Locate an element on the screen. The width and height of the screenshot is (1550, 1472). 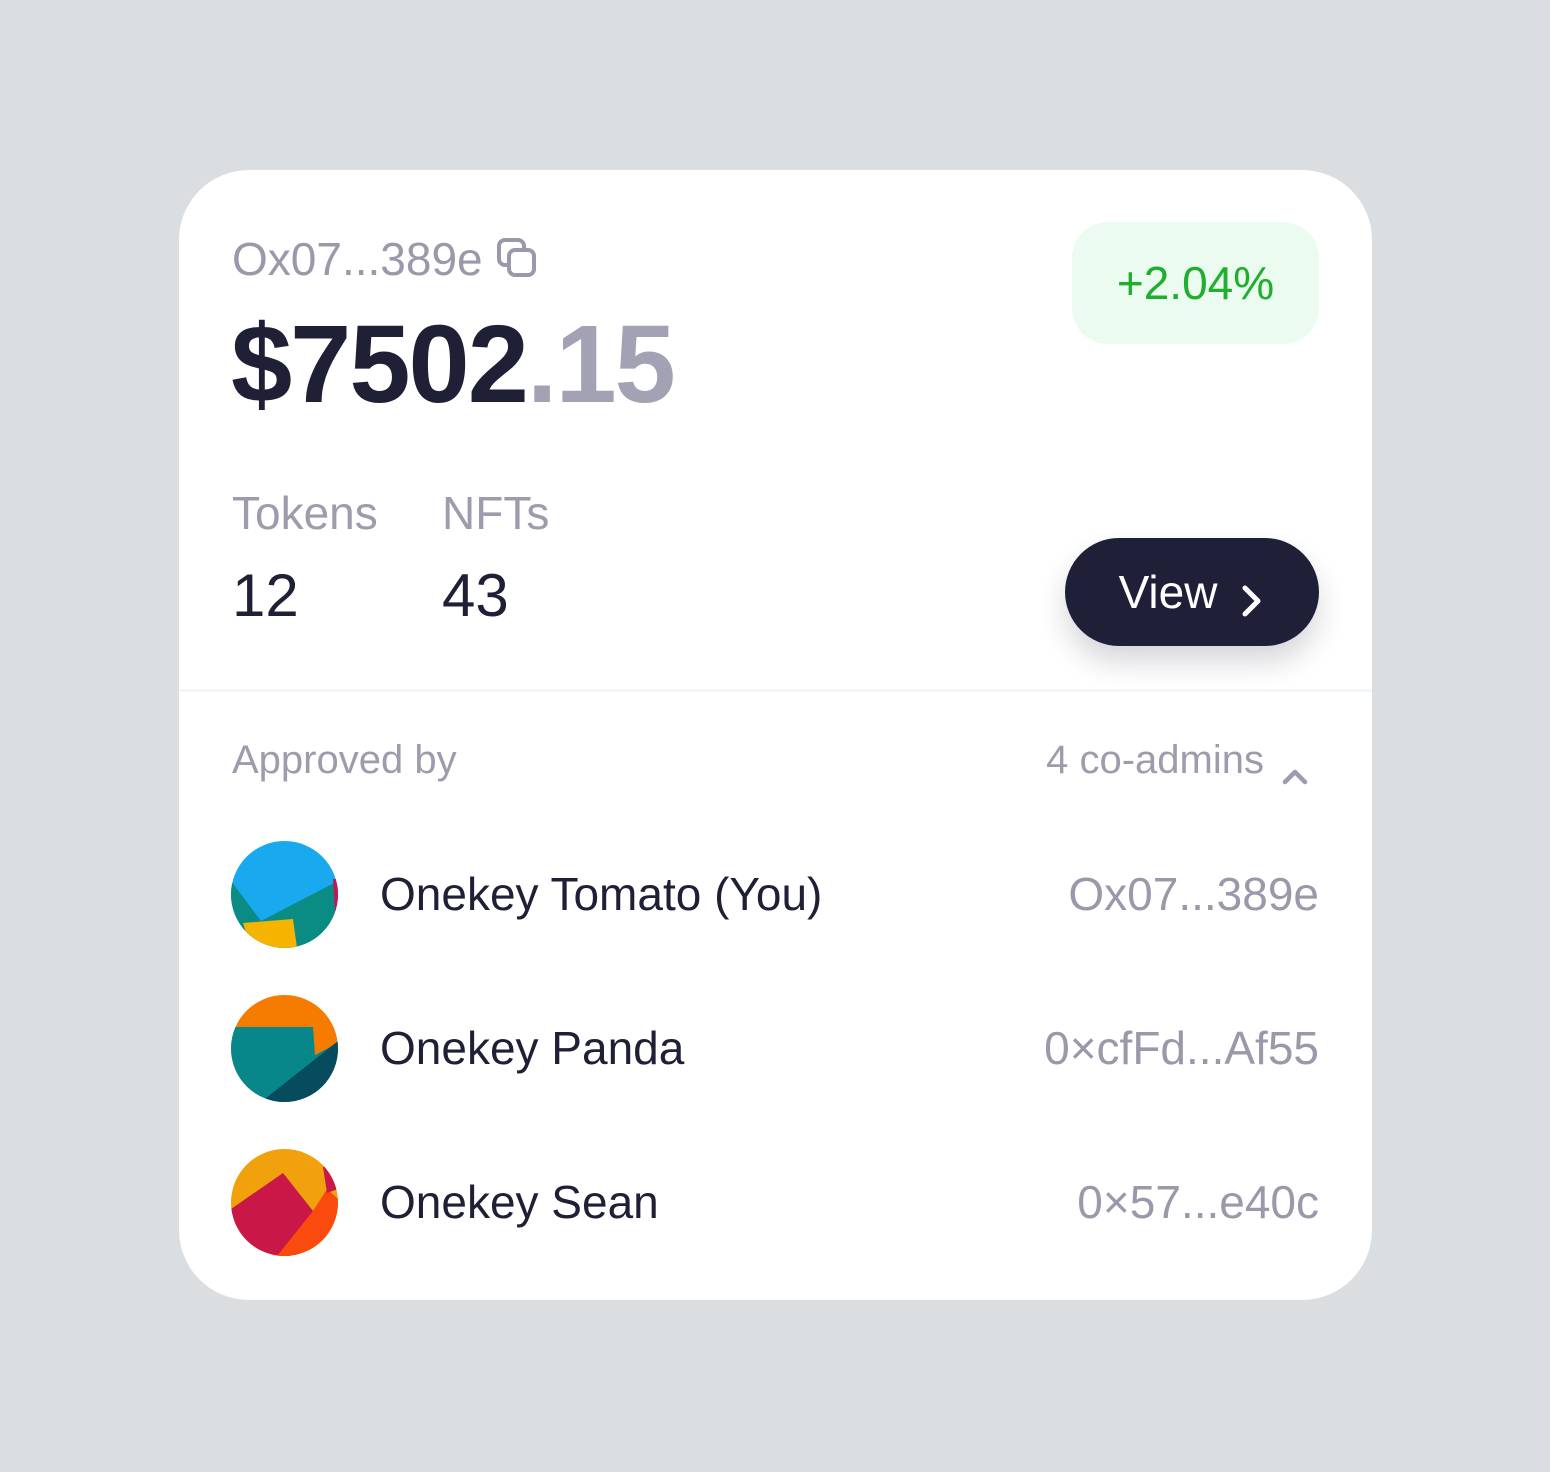
admin-name: Onekey Tomato (You) is located at coordinates (601, 894).